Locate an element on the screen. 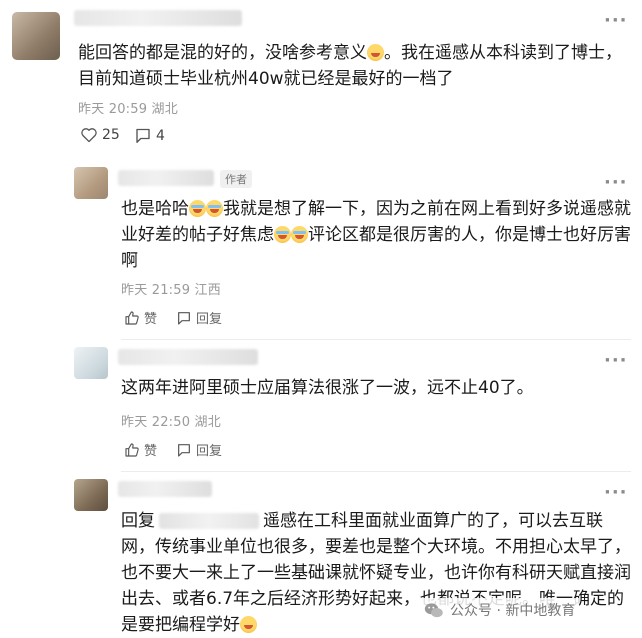 The height and width of the screenshot is (638, 642). reply-button: 4 is located at coordinates (149, 135).